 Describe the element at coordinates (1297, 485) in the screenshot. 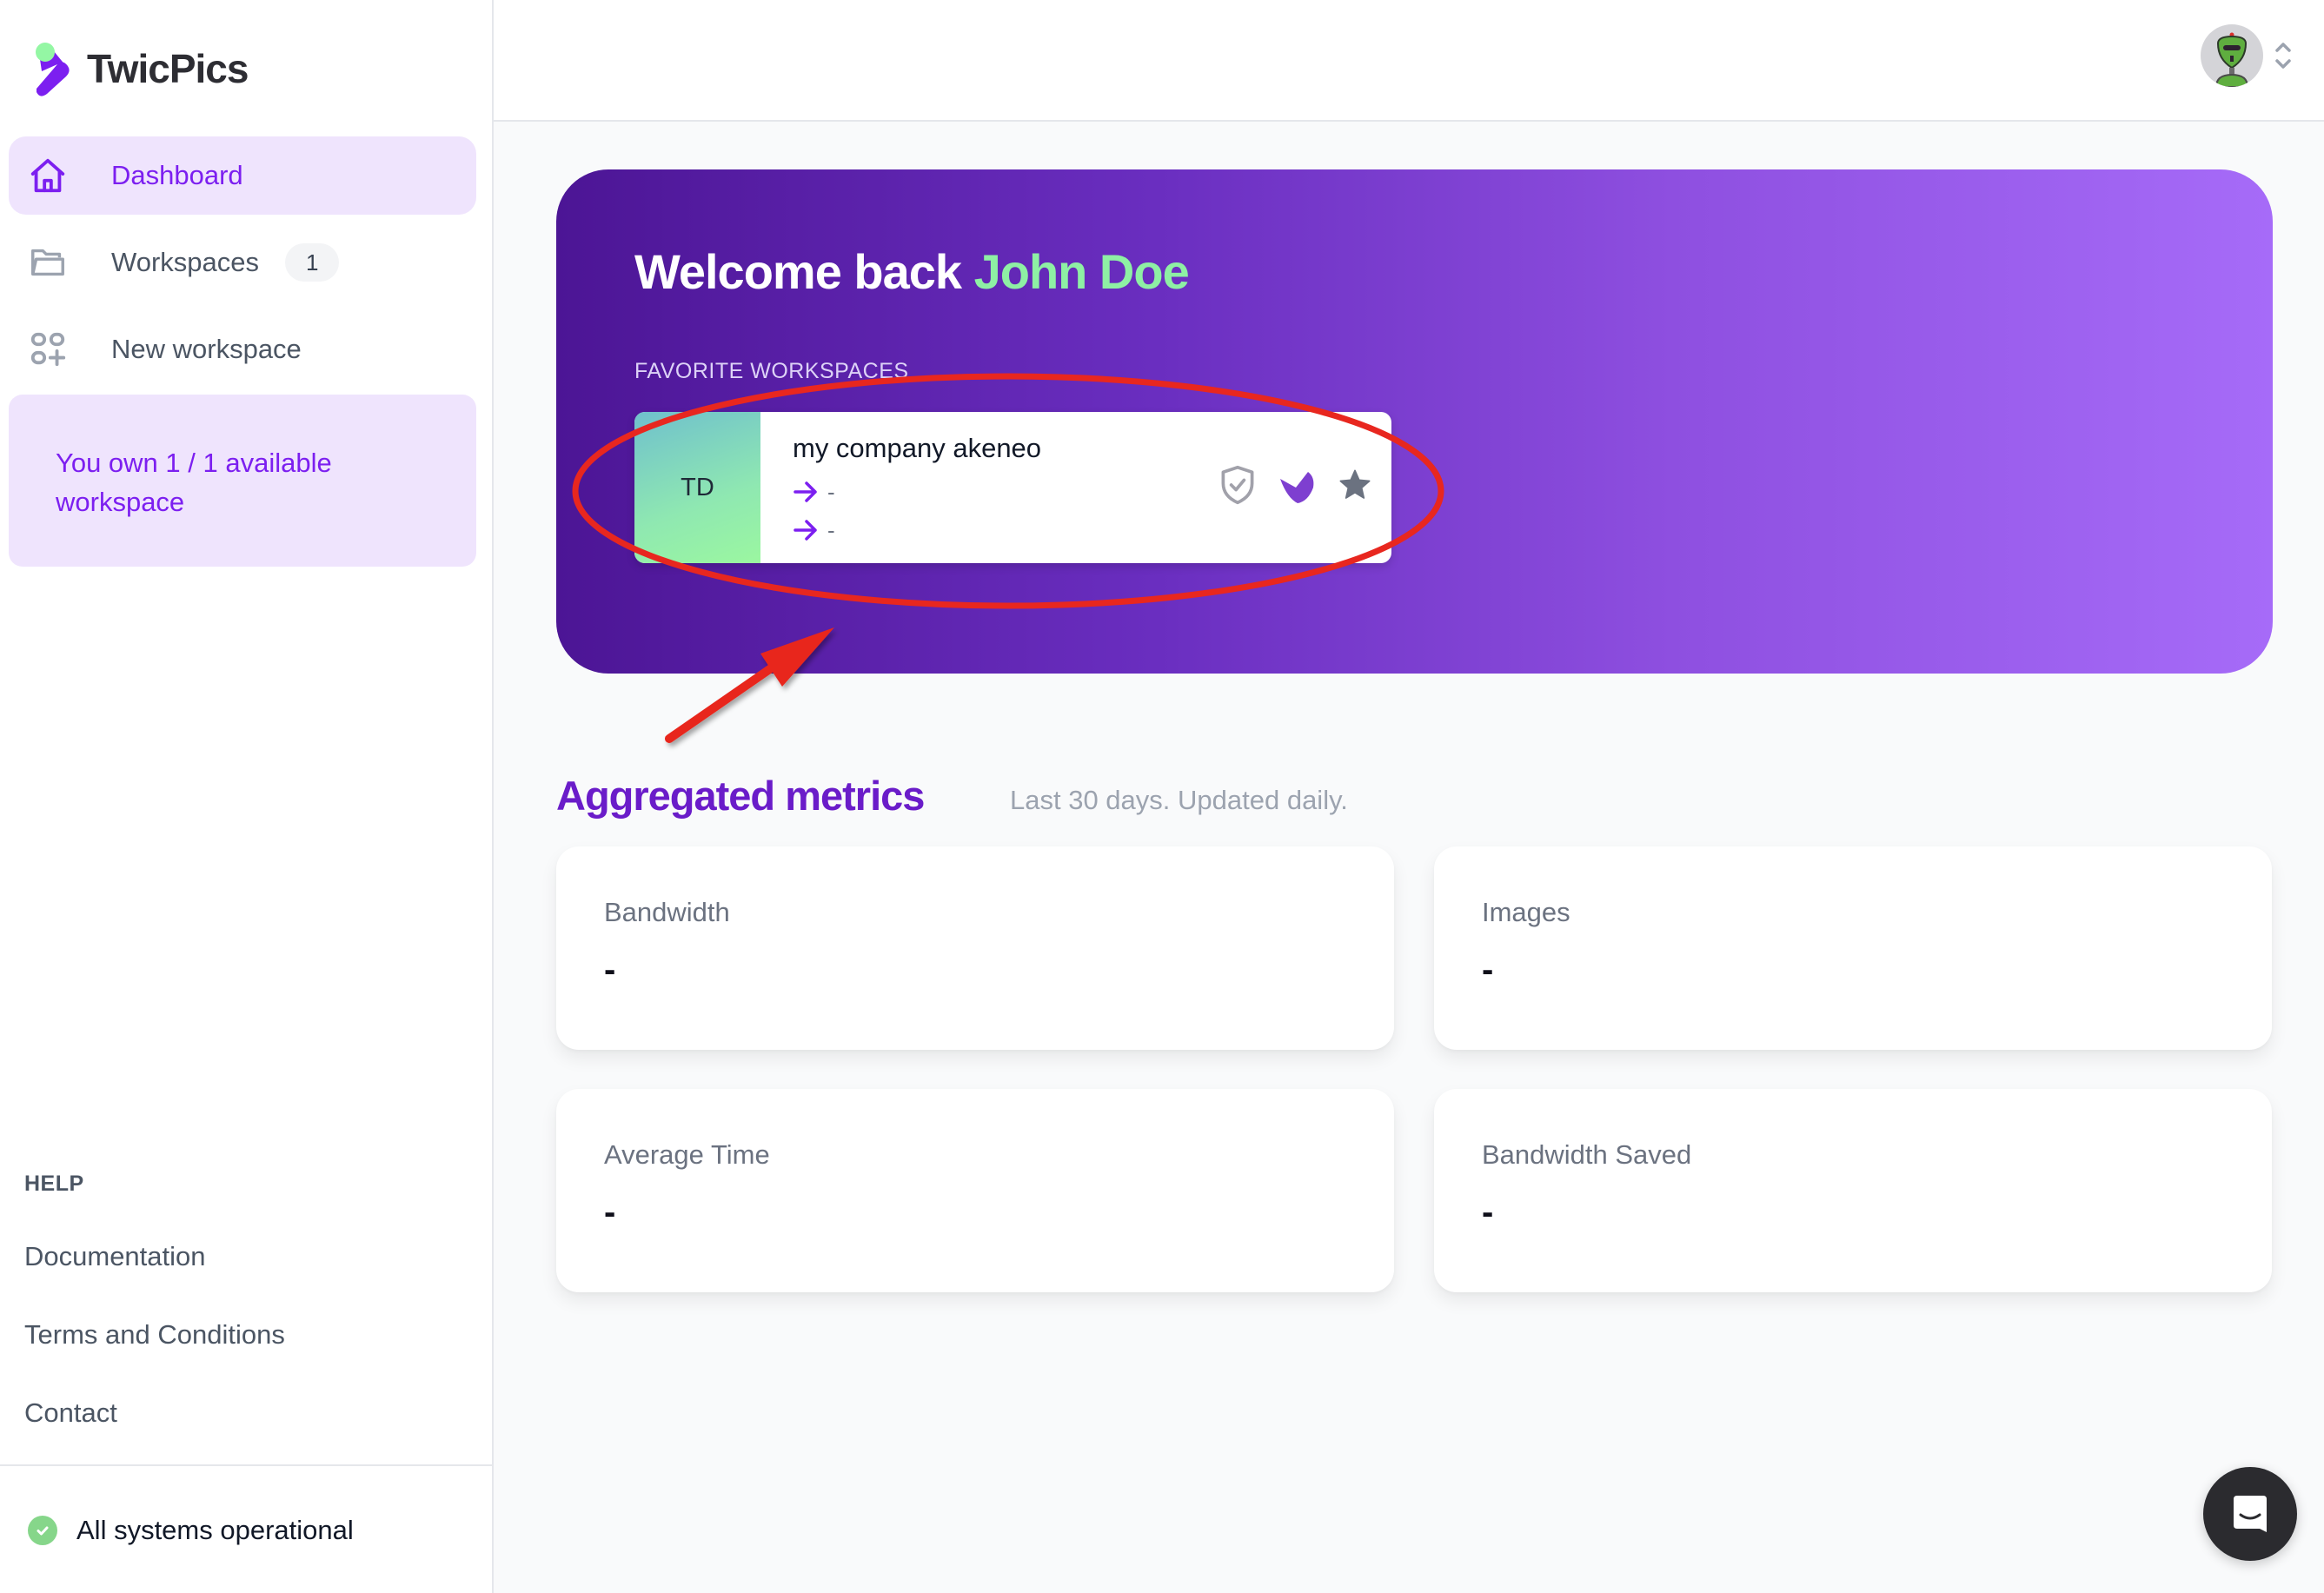

I see `akeneo-logo-icon` at that location.